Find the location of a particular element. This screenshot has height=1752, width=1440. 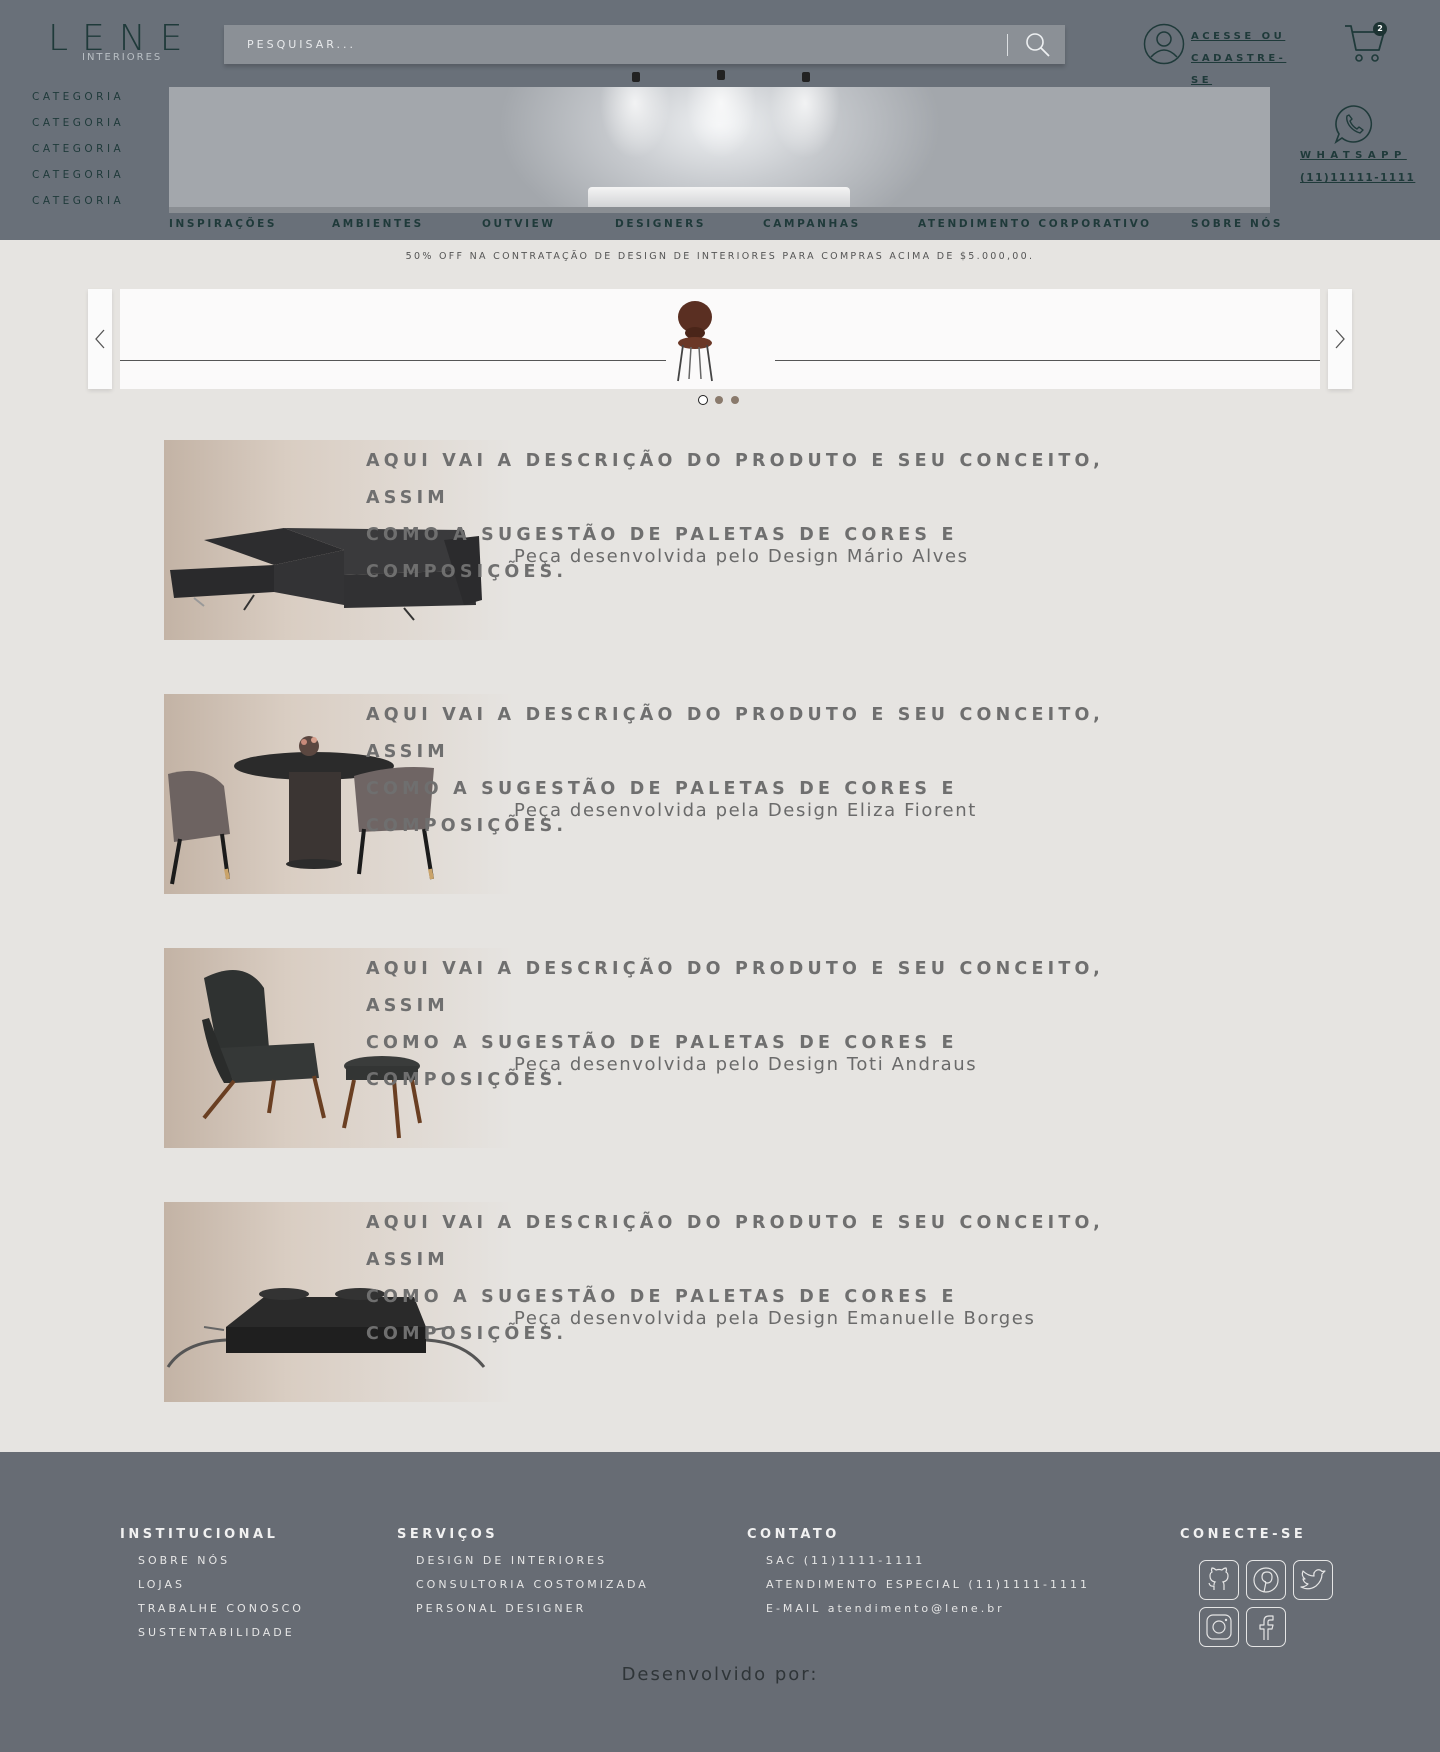

nav-item-sobre-nos: SOBRE NÓS is located at coordinates (1237, 224).